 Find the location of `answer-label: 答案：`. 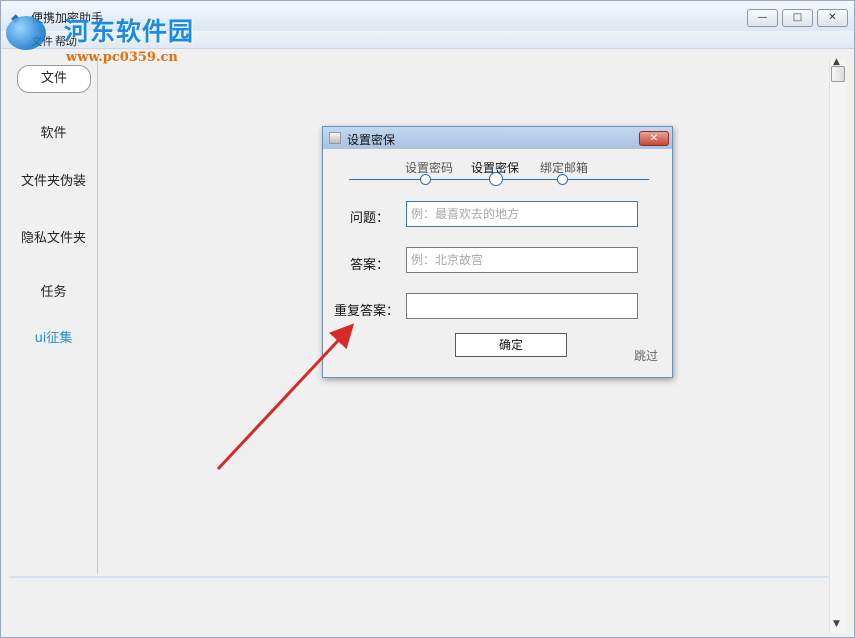

answer-label: 答案： is located at coordinates (369, 265).